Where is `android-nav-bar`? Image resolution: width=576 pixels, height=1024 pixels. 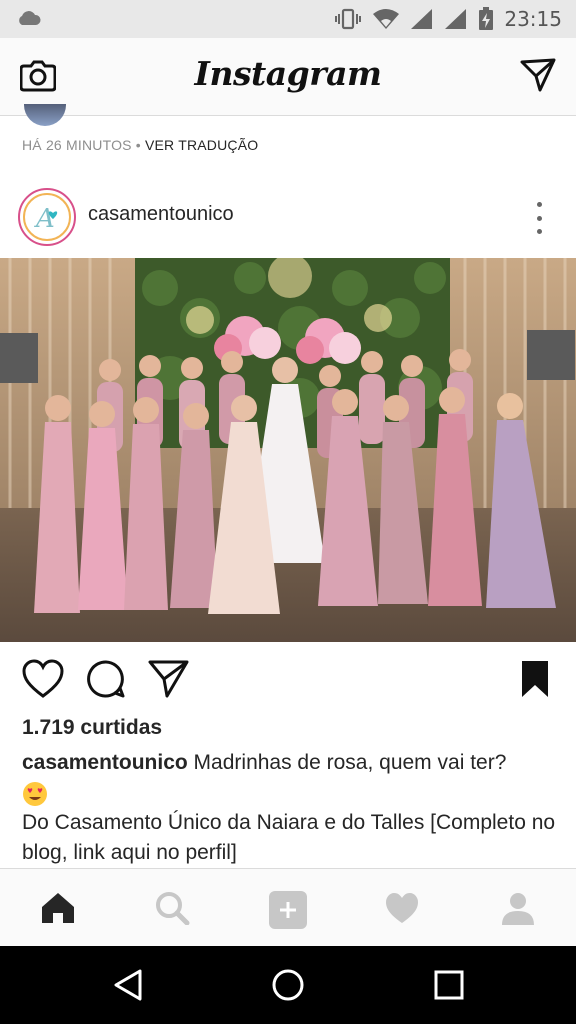 android-nav-bar is located at coordinates (288, 985).